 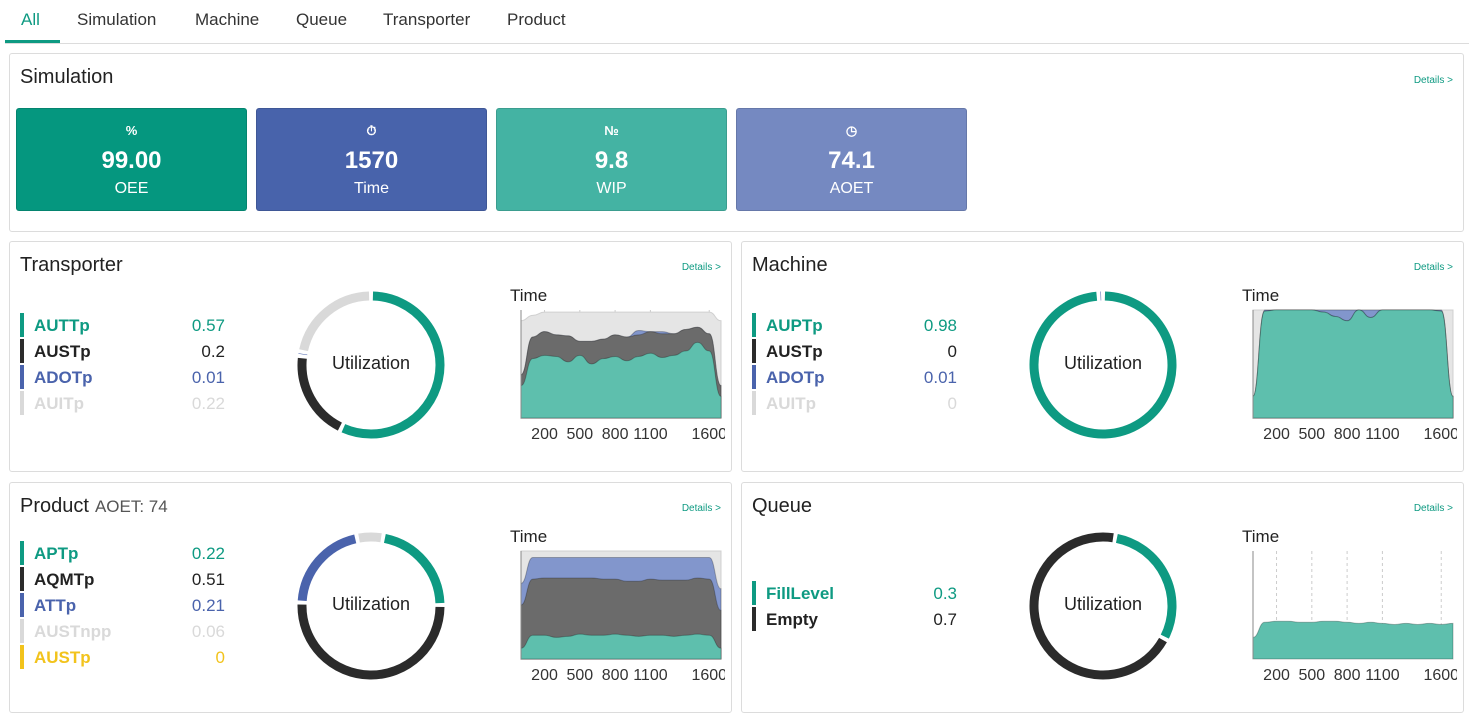 I want to click on kpi-wip-value: 9.8, so click(x=611, y=160).